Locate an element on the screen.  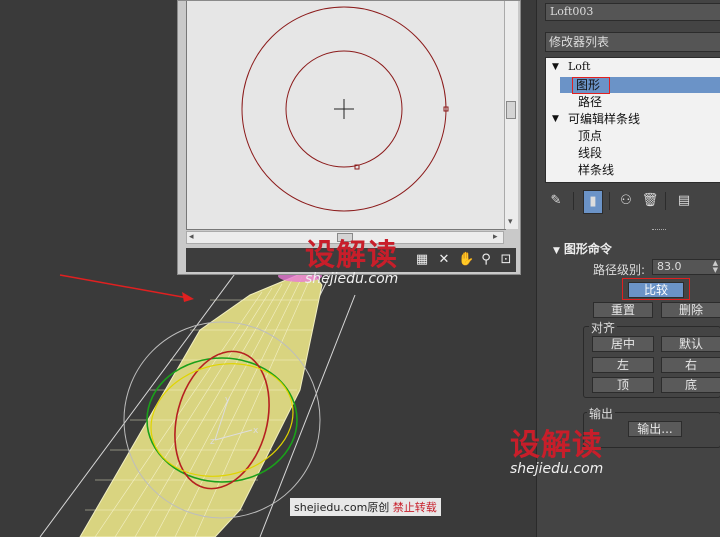
rollout-title: 图形命令 is located at coordinates (587, 249).